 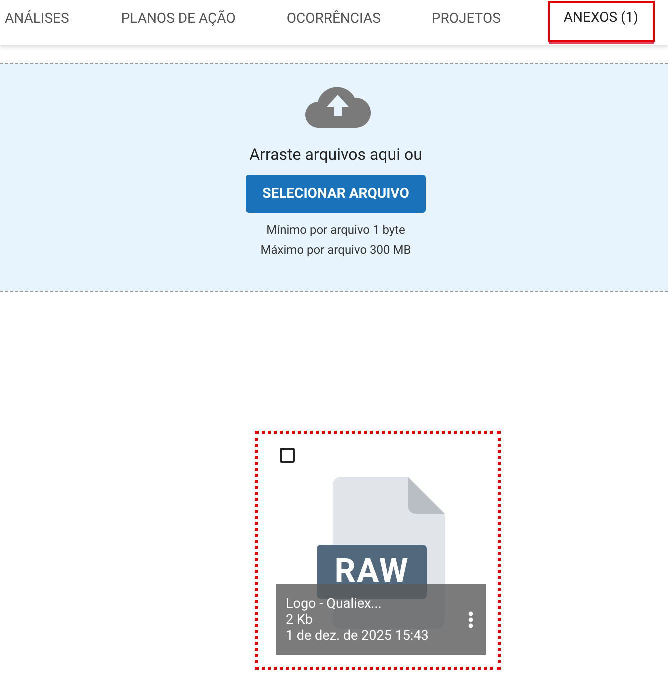 What do you see at coordinates (471, 619) in the screenshot?
I see `more-options-icon` at bounding box center [471, 619].